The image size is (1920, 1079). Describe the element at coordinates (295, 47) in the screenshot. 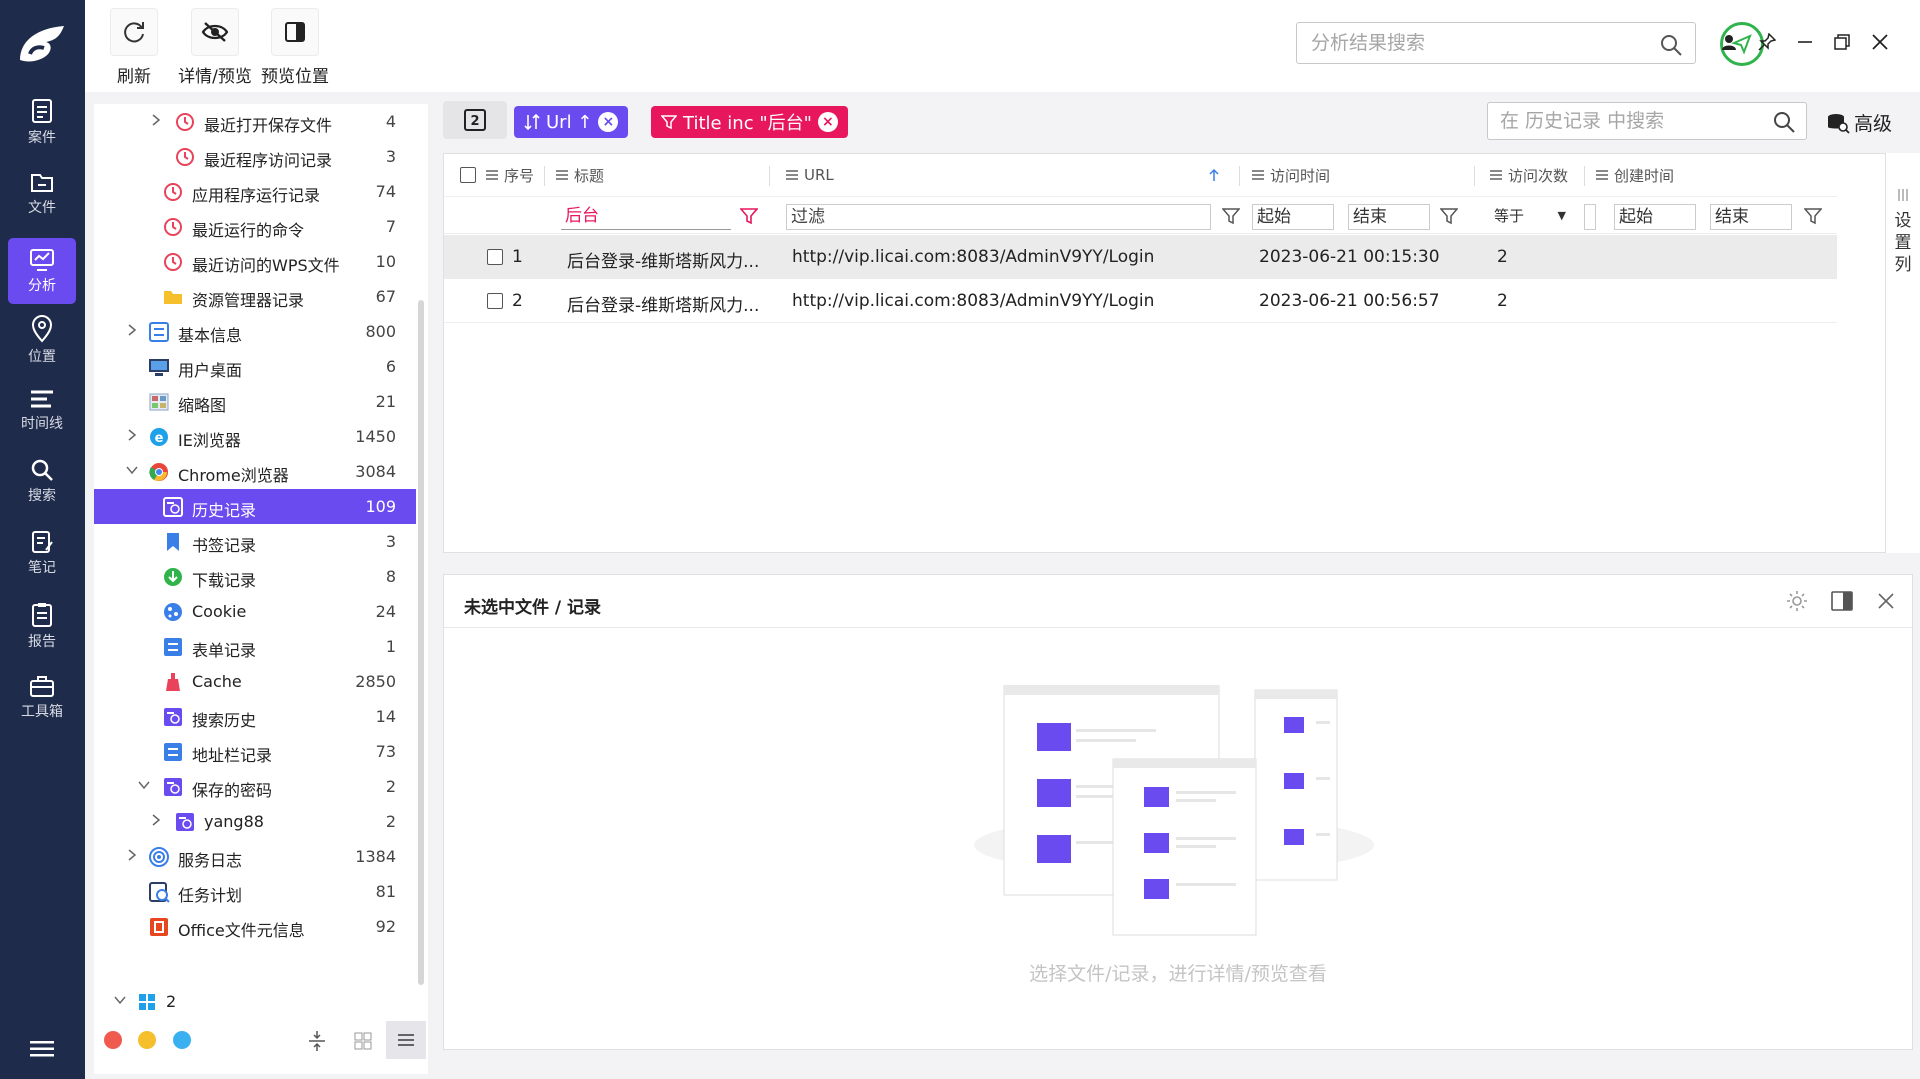

I see `preview-position-button: 预览位置` at that location.